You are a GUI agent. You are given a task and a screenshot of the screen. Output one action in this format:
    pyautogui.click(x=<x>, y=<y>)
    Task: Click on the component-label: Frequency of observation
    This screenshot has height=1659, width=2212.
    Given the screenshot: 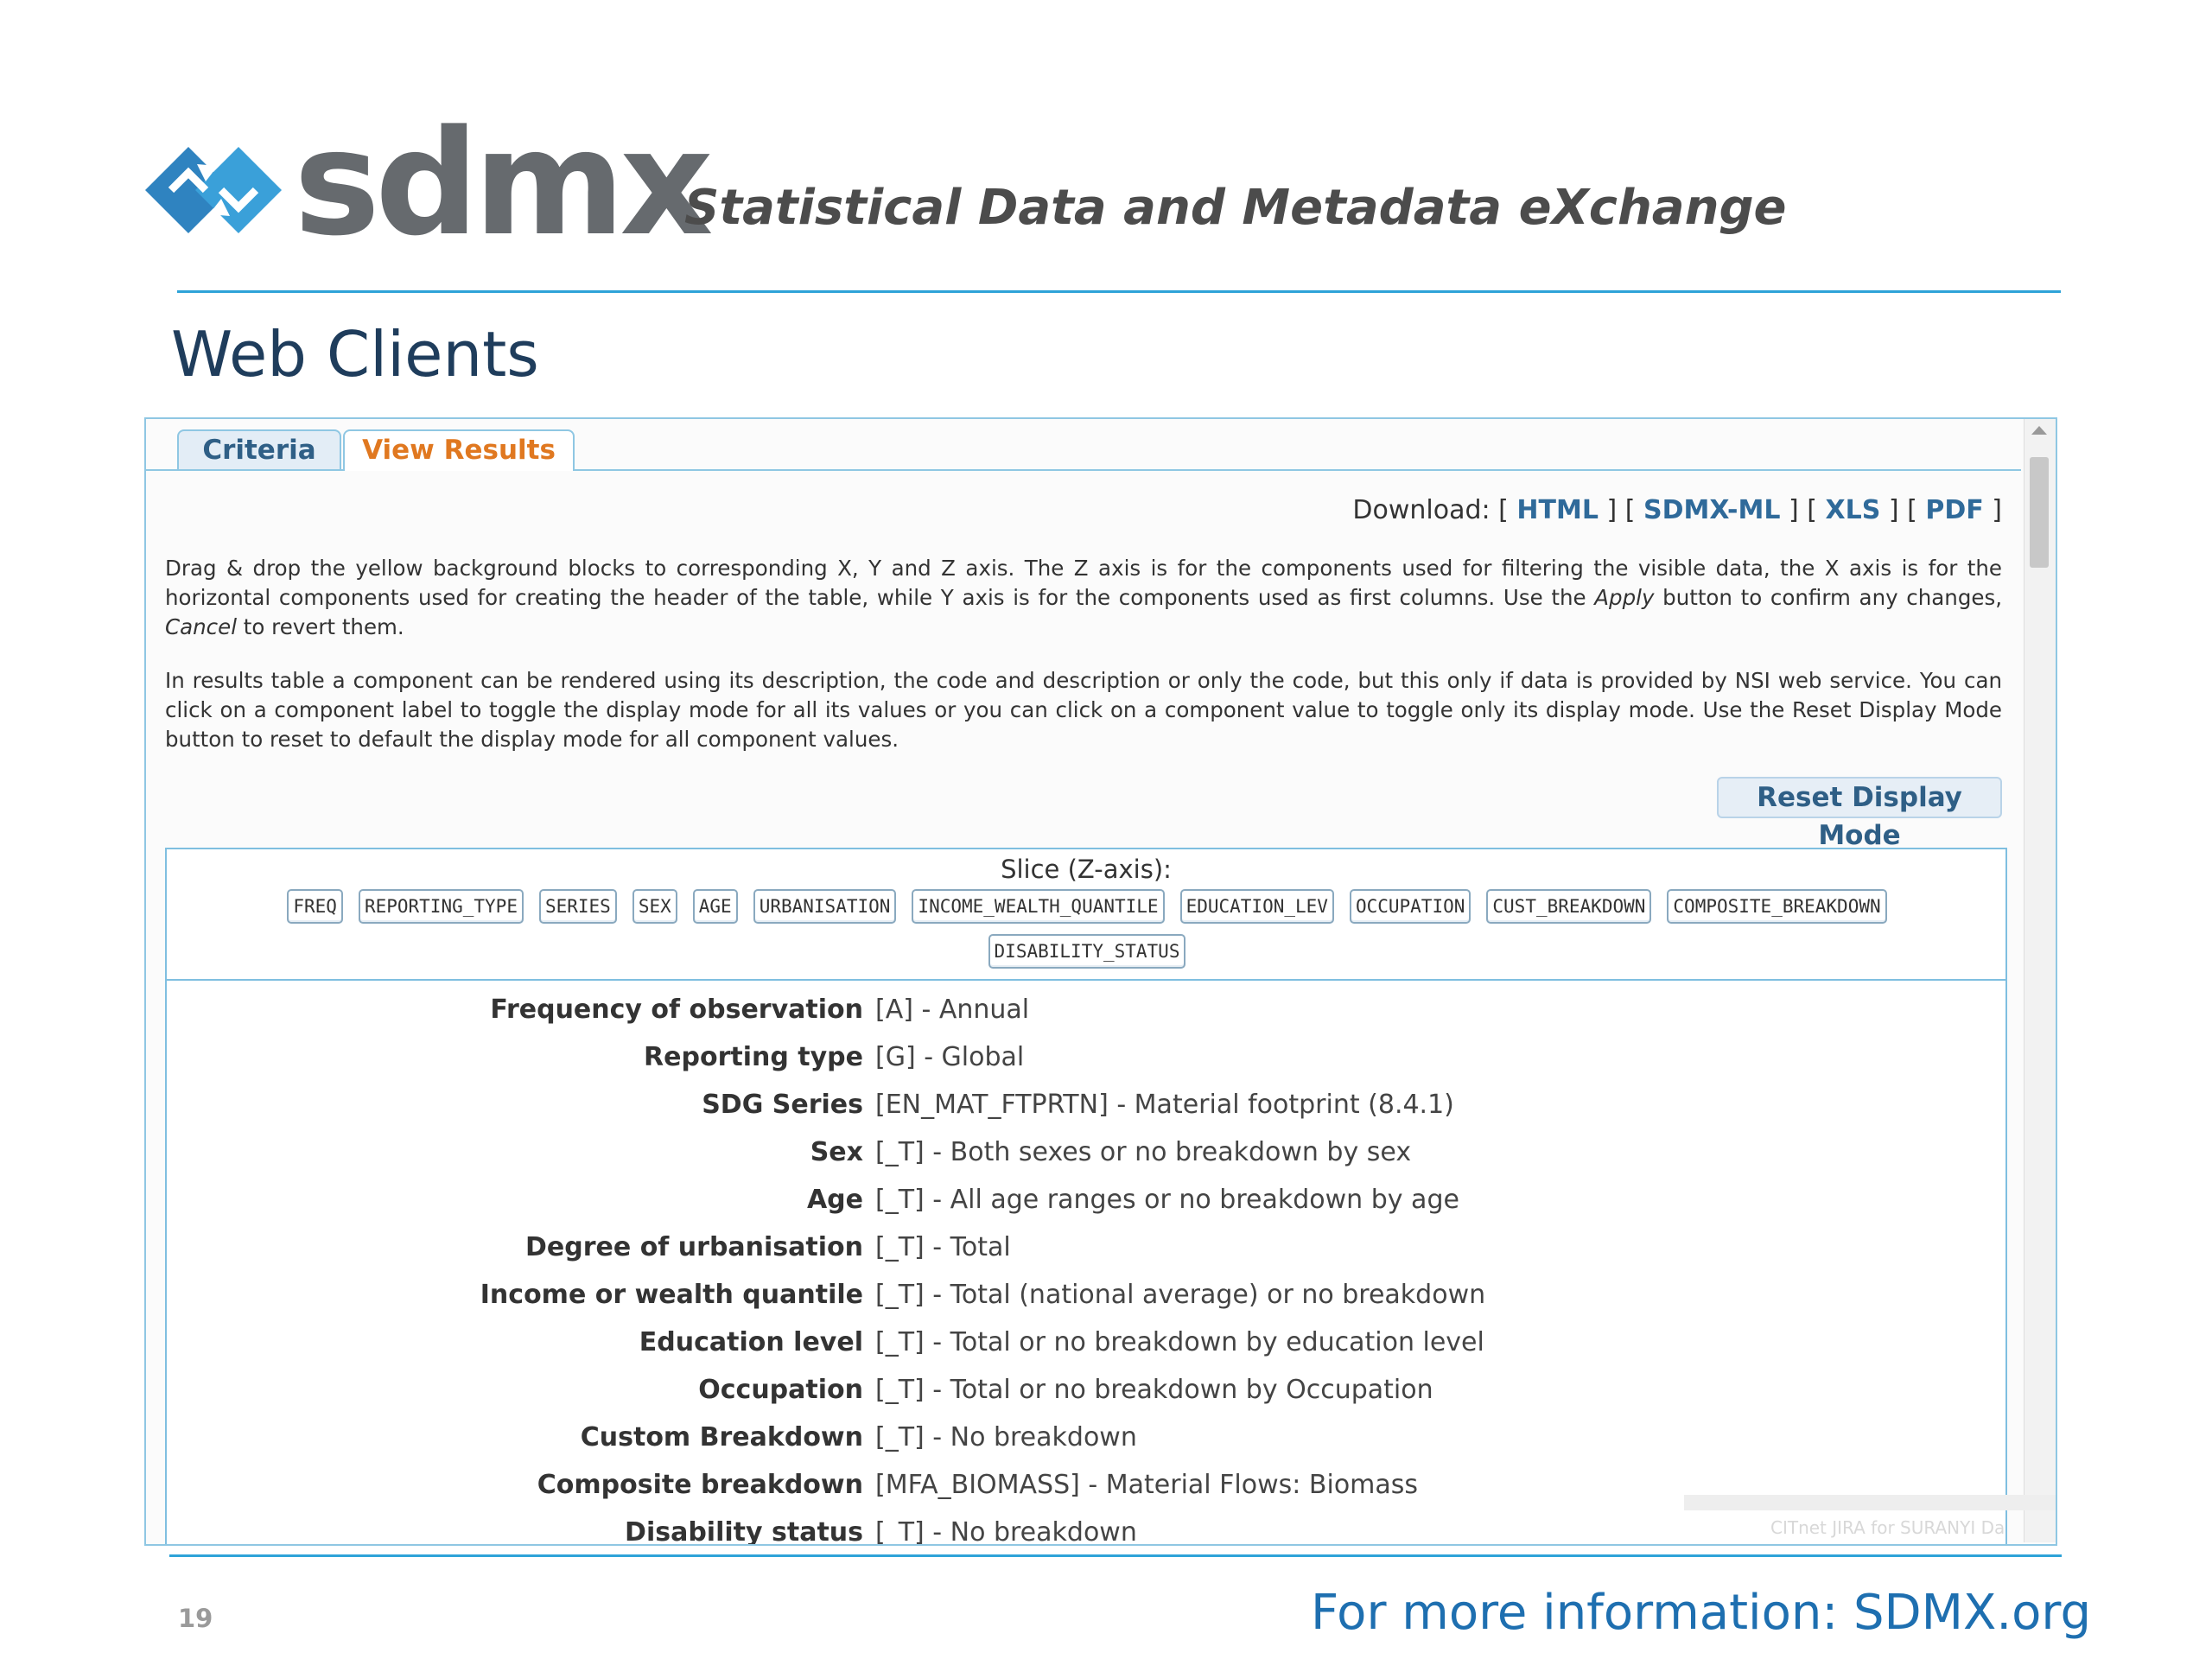 What is the action you would take?
    pyautogui.click(x=676, y=1010)
    